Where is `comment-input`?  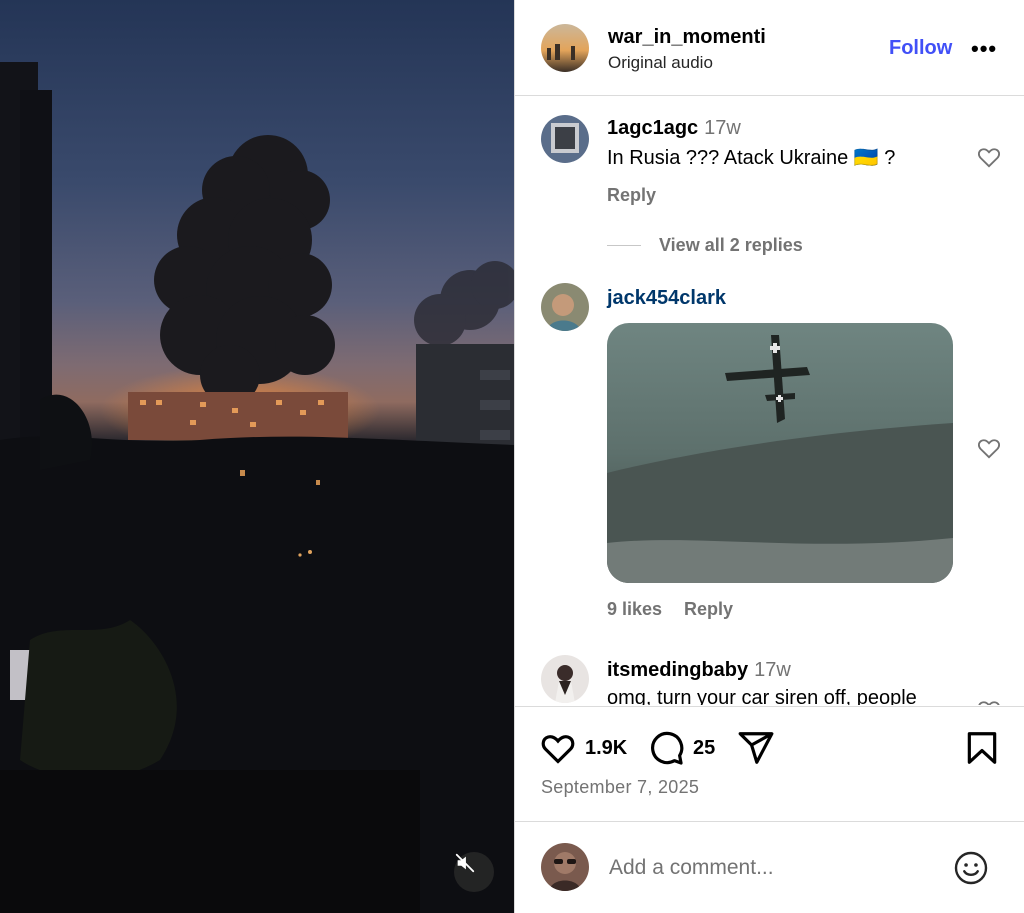
comment-input is located at coordinates (769, 868).